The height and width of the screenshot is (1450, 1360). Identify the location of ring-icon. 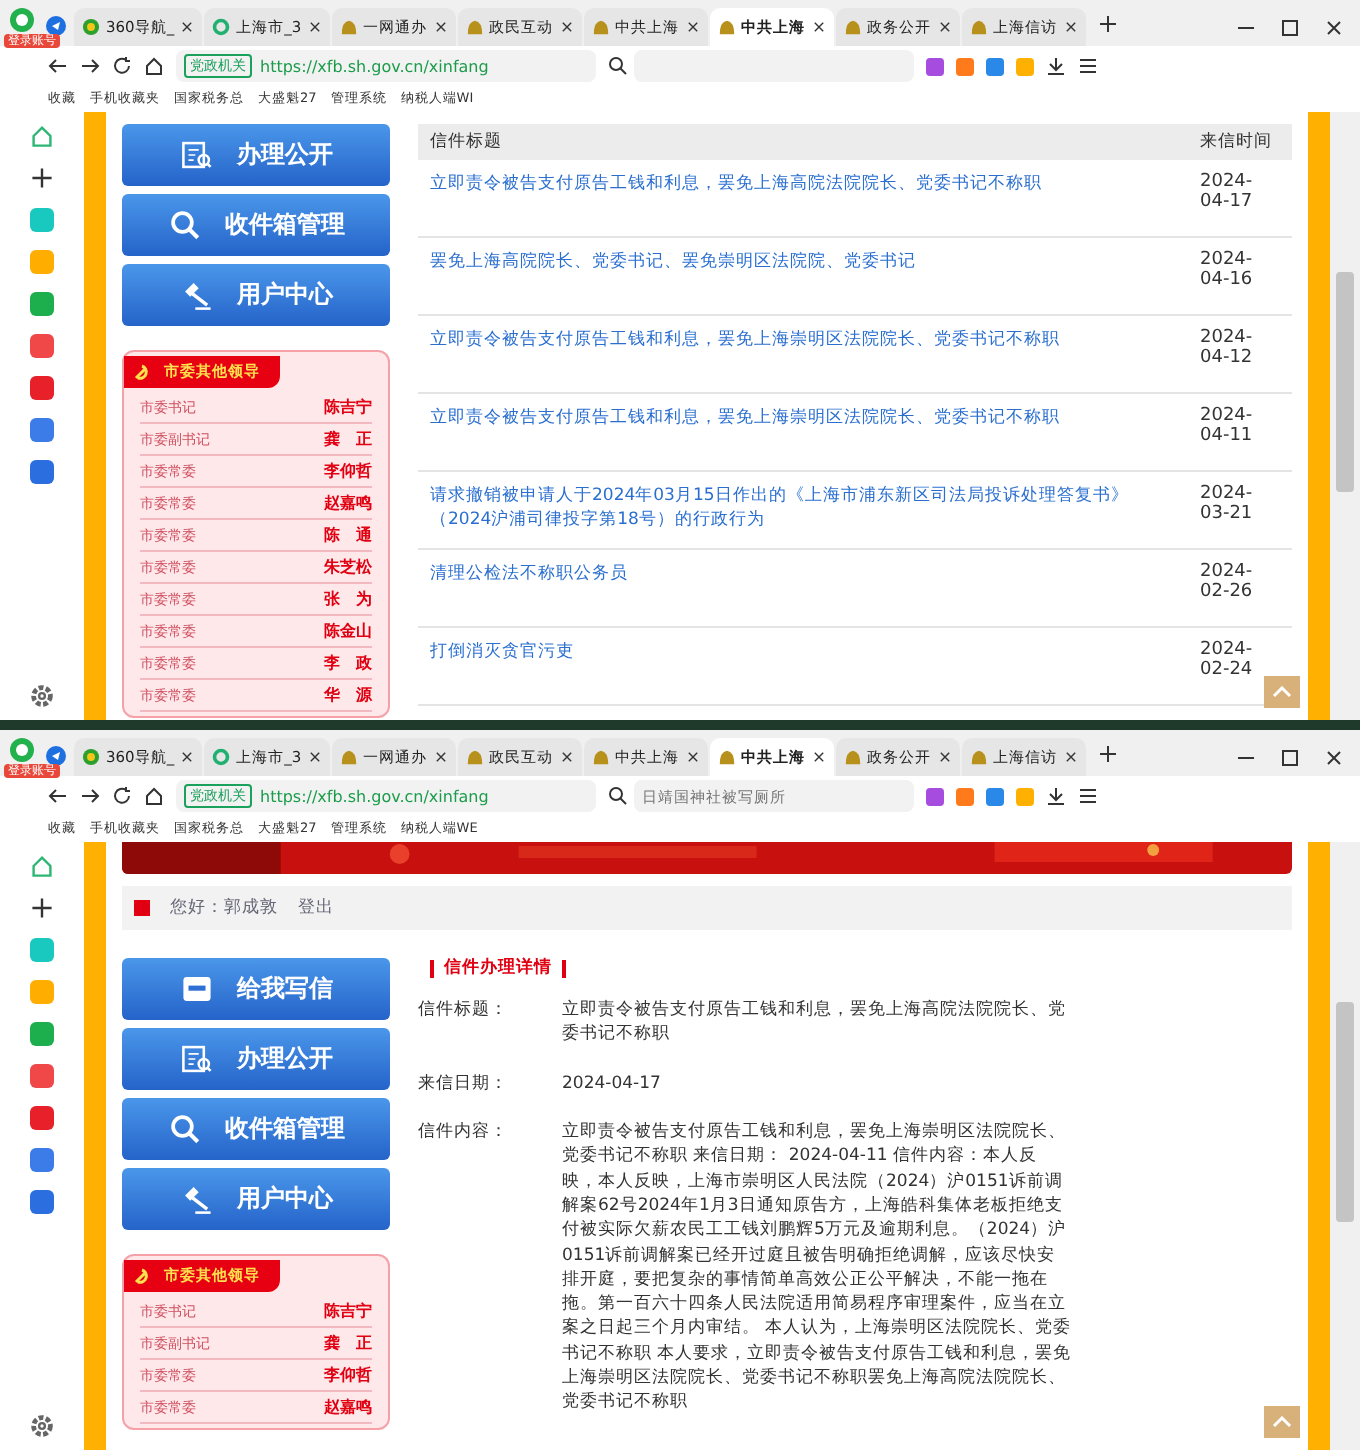
(221, 757).